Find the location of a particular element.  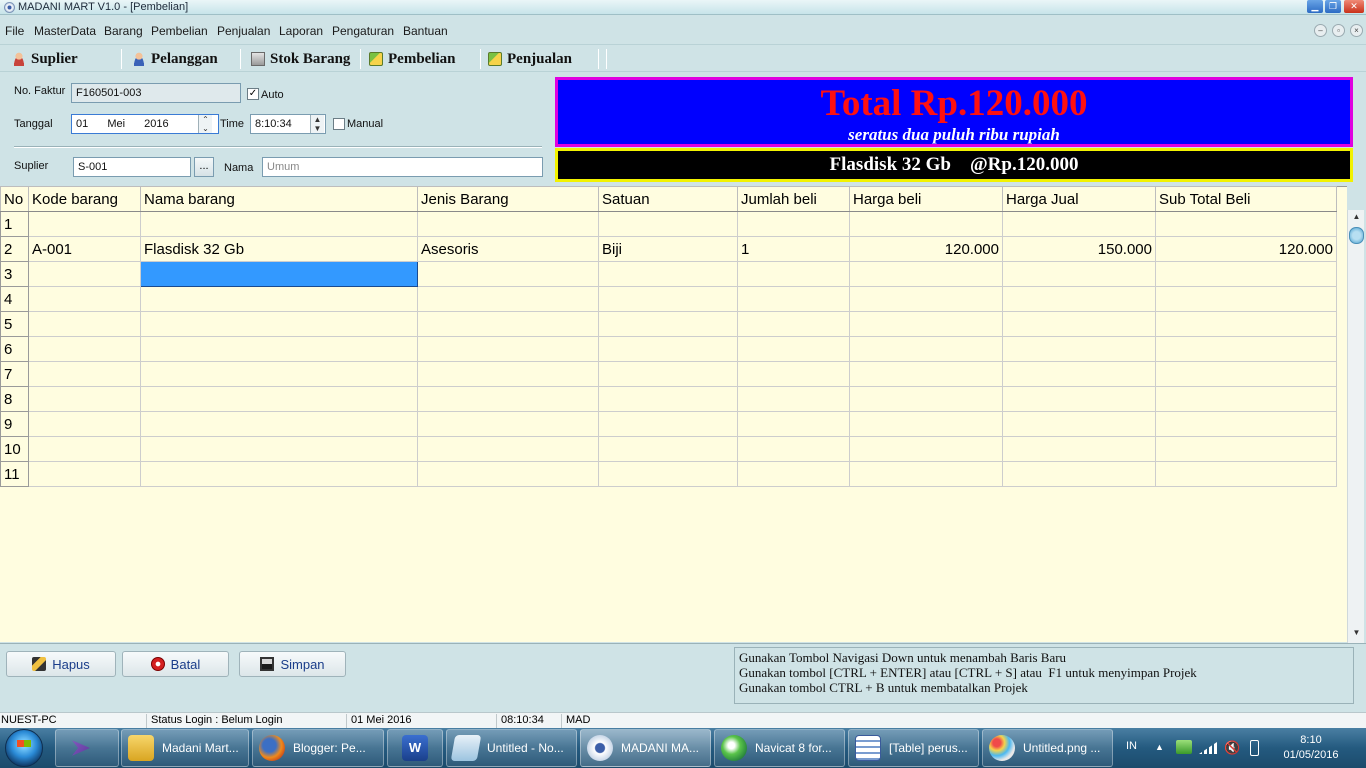

table-row: 6 is located at coordinates (668, 349).